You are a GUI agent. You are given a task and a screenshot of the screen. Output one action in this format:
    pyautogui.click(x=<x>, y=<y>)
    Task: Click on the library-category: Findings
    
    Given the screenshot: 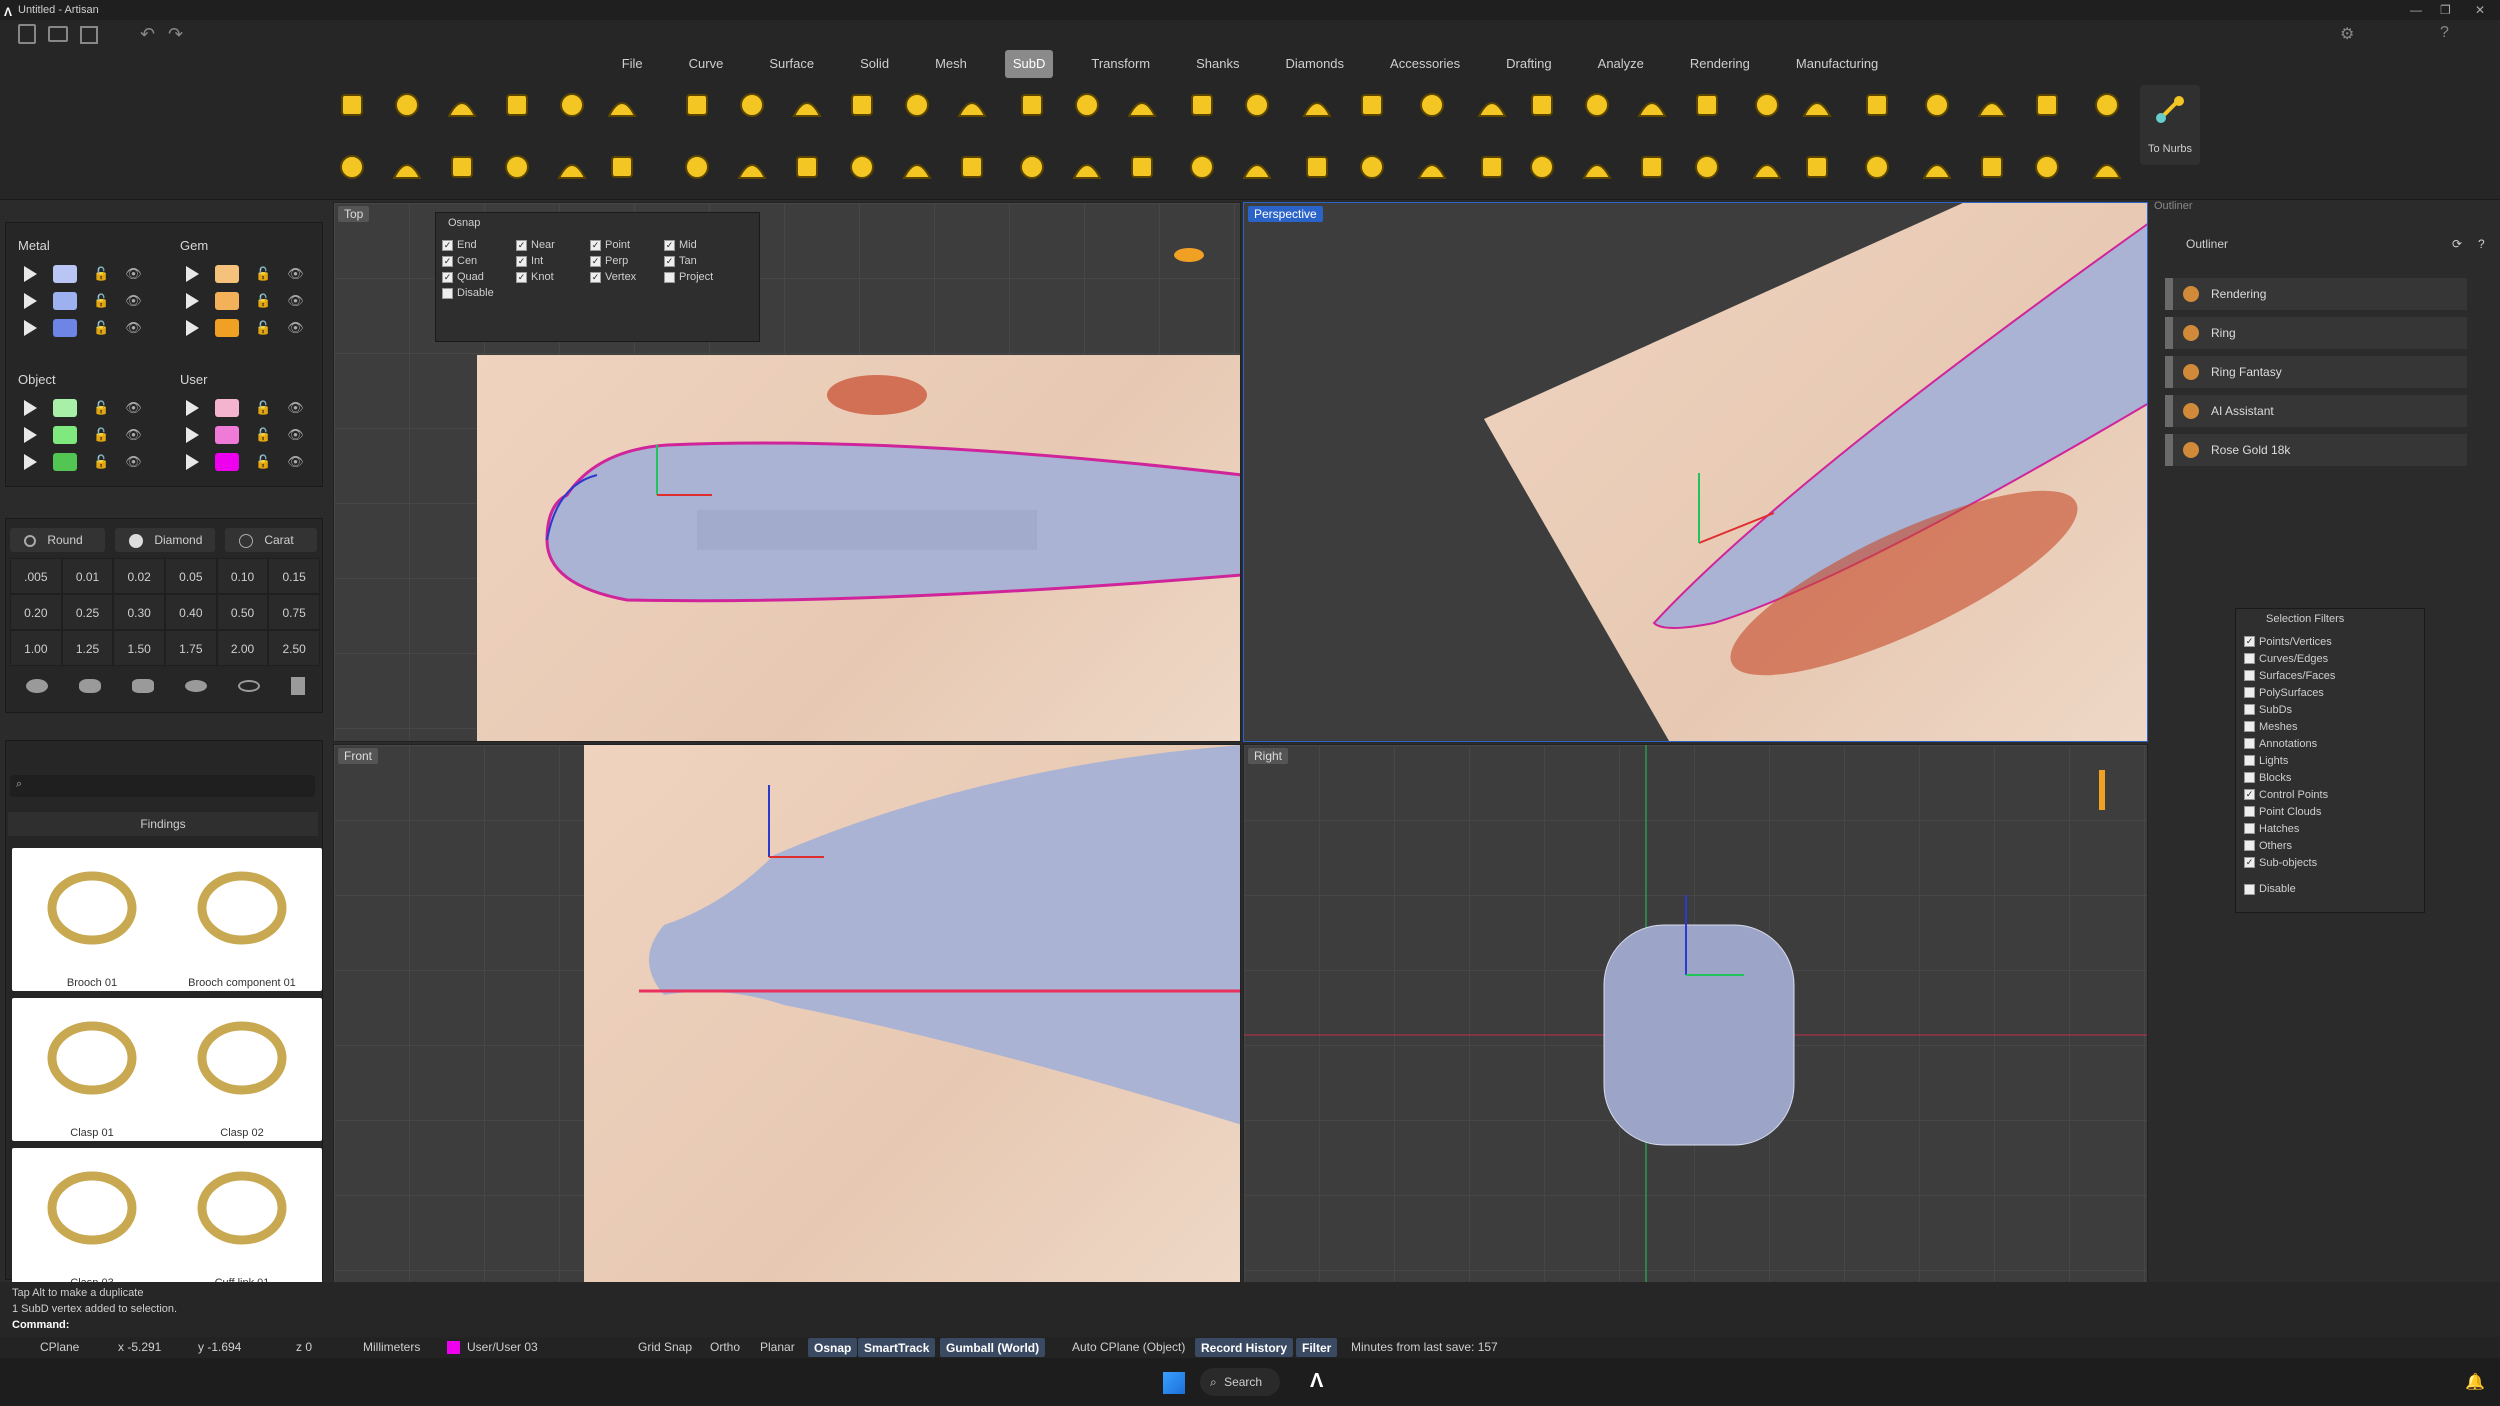 What is the action you would take?
    pyautogui.click(x=163, y=824)
    